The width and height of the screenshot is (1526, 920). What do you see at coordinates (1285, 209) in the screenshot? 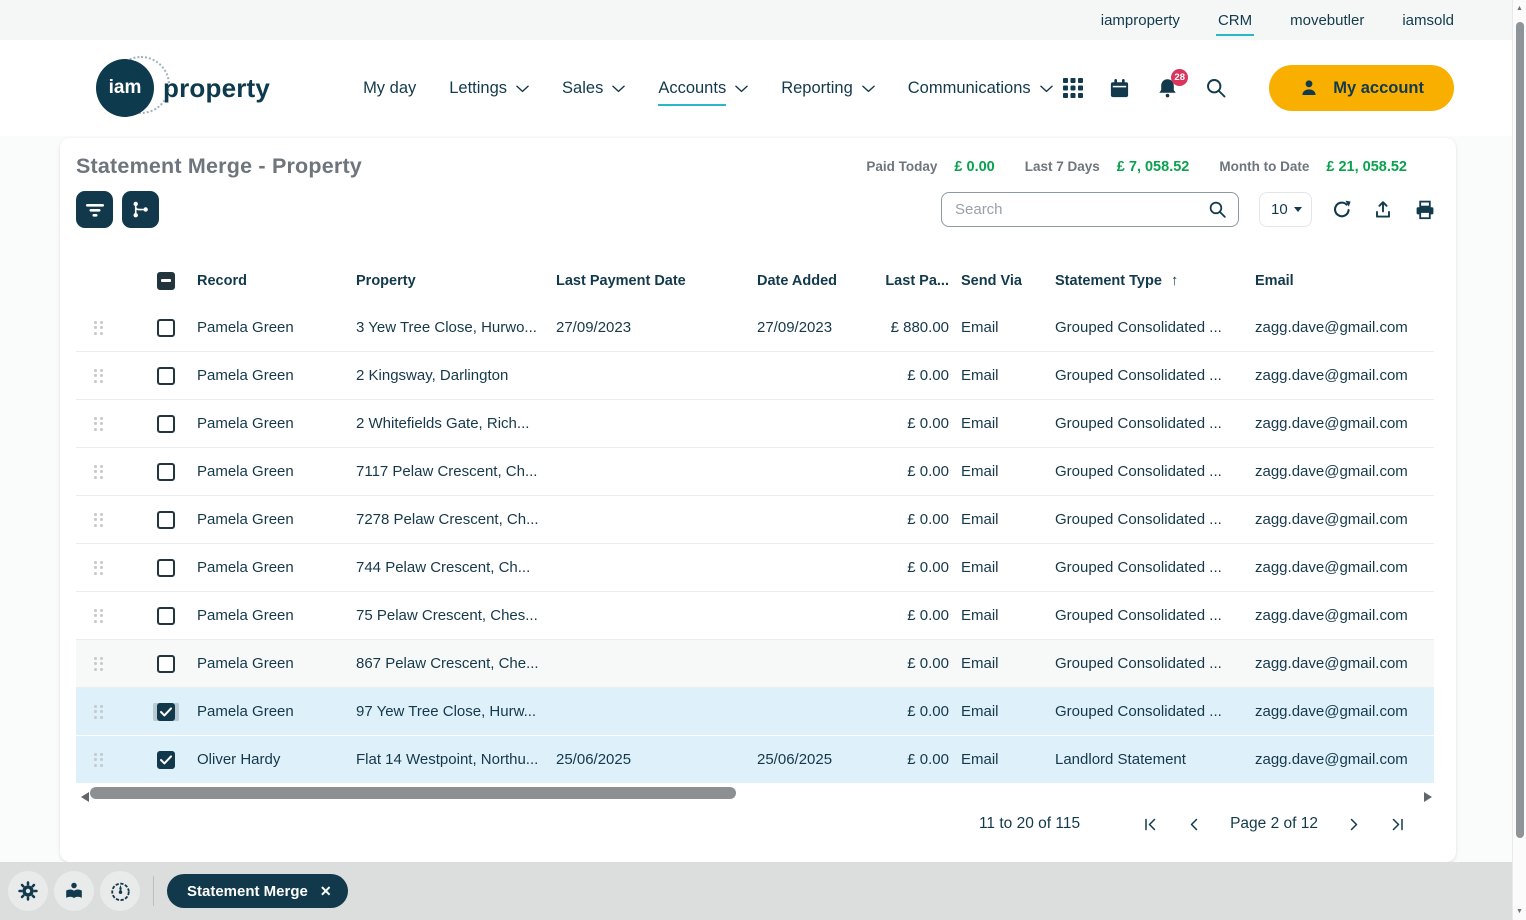
I see `page-size-select: 10` at bounding box center [1285, 209].